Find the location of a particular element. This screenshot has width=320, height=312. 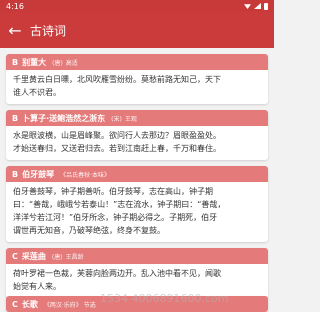

poem-line: 谓世再无知音，乃破琴绝弦，终身不复鼓。 is located at coordinates (89, 230).